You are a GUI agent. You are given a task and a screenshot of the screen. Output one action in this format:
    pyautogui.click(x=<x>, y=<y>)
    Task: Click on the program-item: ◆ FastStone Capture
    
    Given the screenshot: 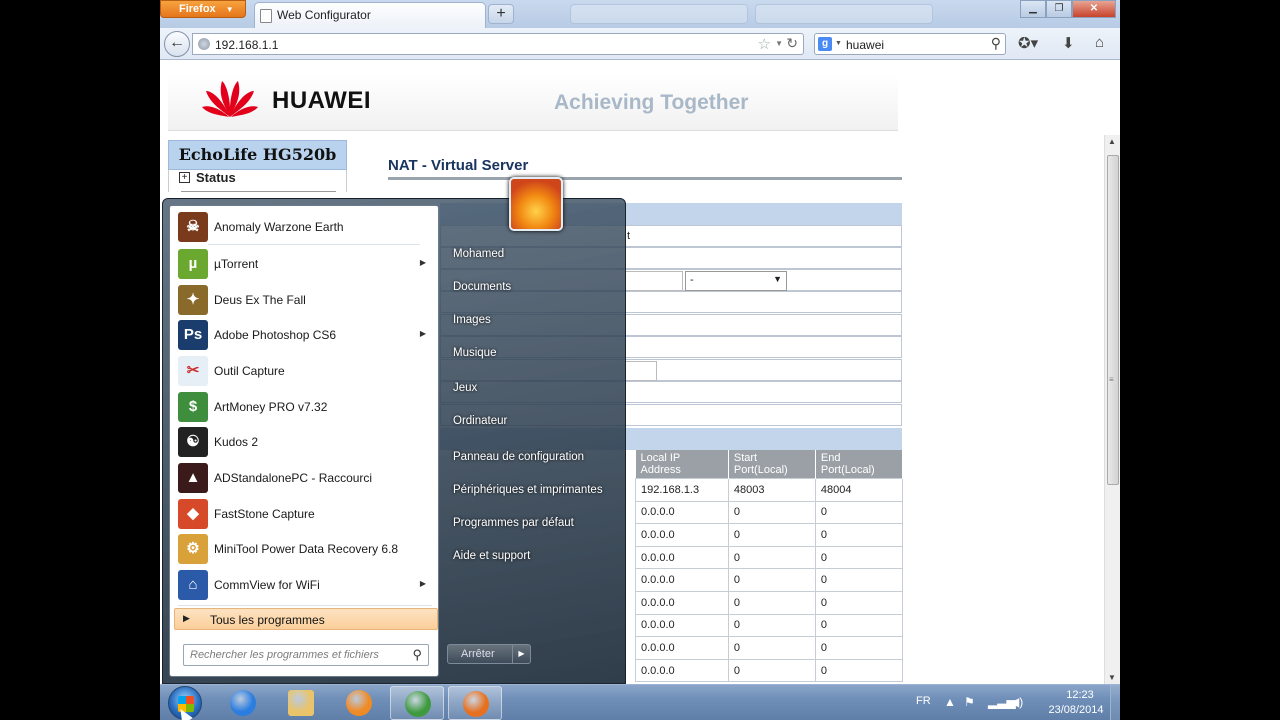 What is the action you would take?
    pyautogui.click(x=305, y=514)
    